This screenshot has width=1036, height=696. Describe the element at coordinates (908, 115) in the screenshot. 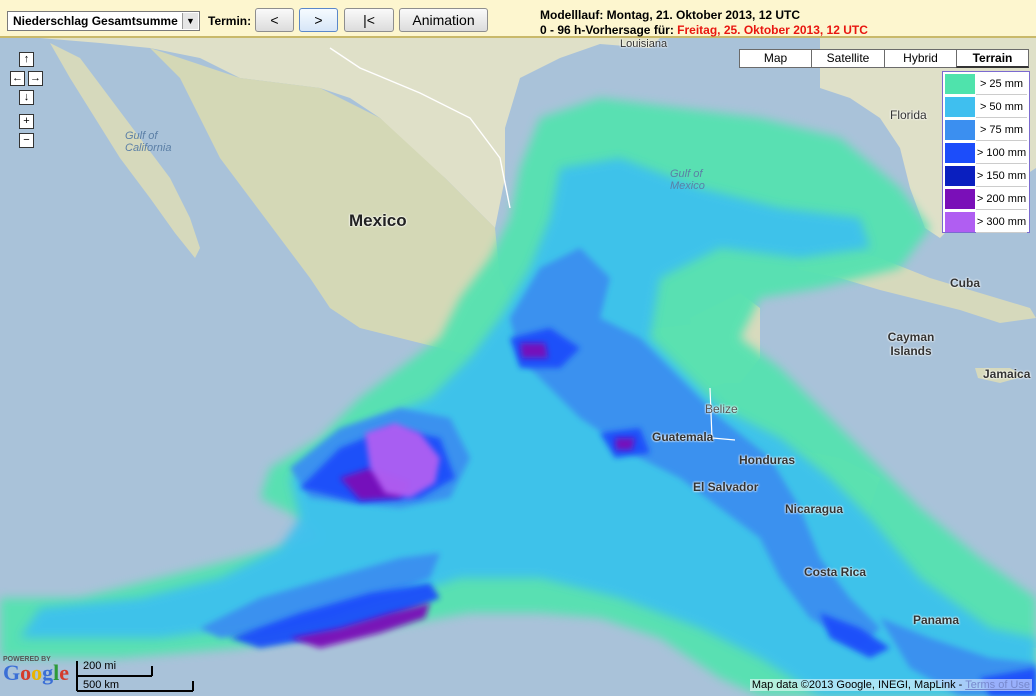

I see `label-florida: Florida` at that location.